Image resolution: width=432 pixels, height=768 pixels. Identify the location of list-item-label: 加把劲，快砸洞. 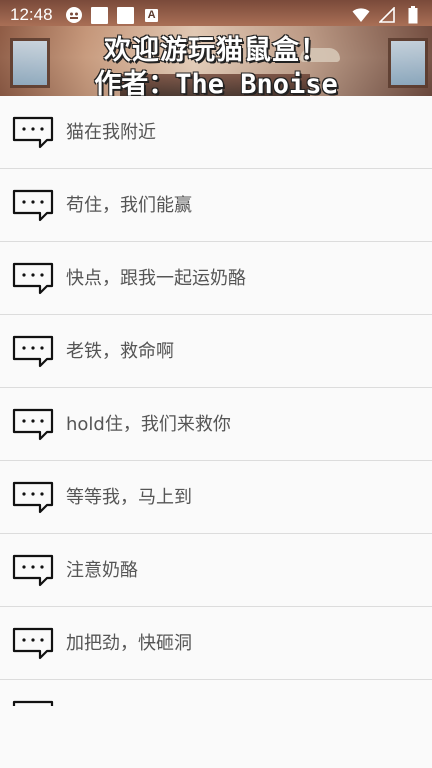
(129, 643).